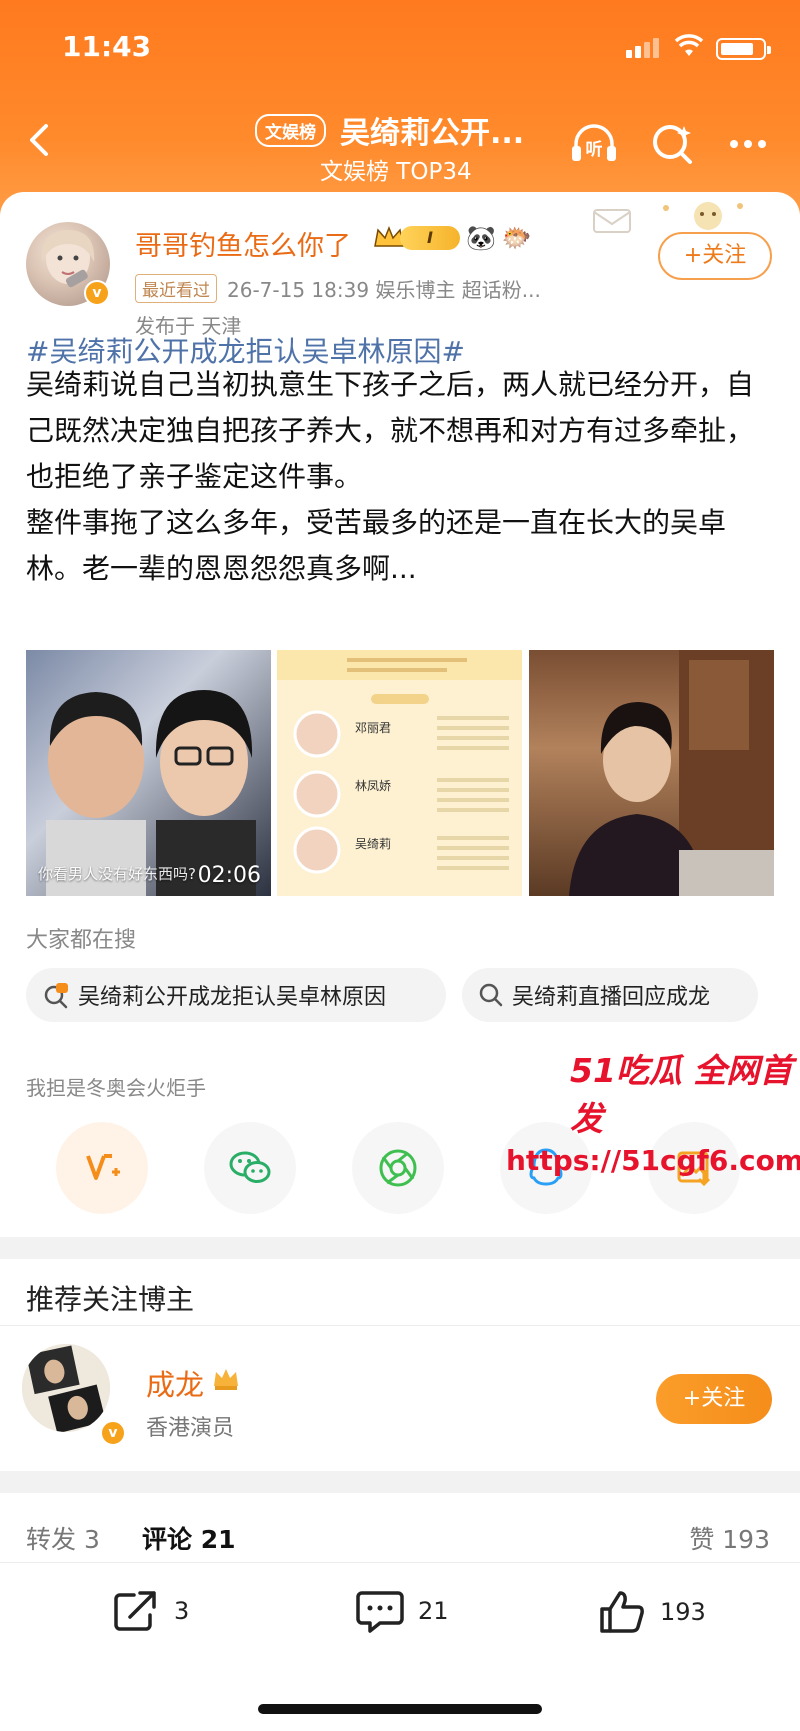 The image size is (800, 1731). What do you see at coordinates (396, 169) in the screenshot?
I see `ranking-subtitle: 文娱榜 TOP34` at bounding box center [396, 169].